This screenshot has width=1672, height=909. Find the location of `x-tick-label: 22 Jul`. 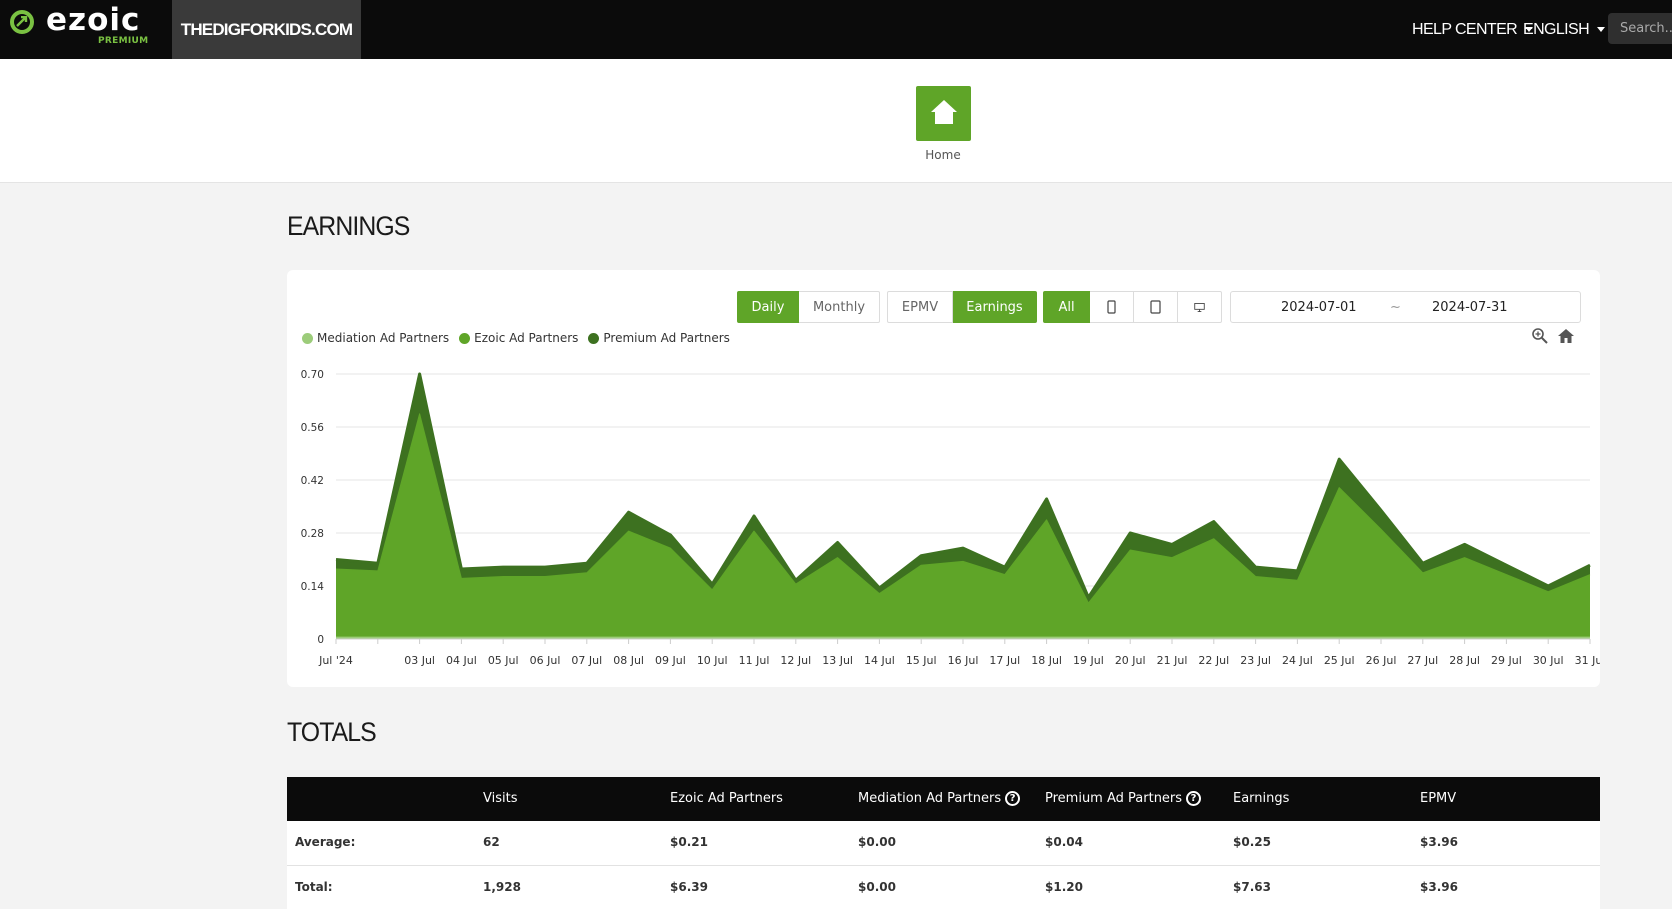

x-tick-label: 22 Jul is located at coordinates (1213, 660).